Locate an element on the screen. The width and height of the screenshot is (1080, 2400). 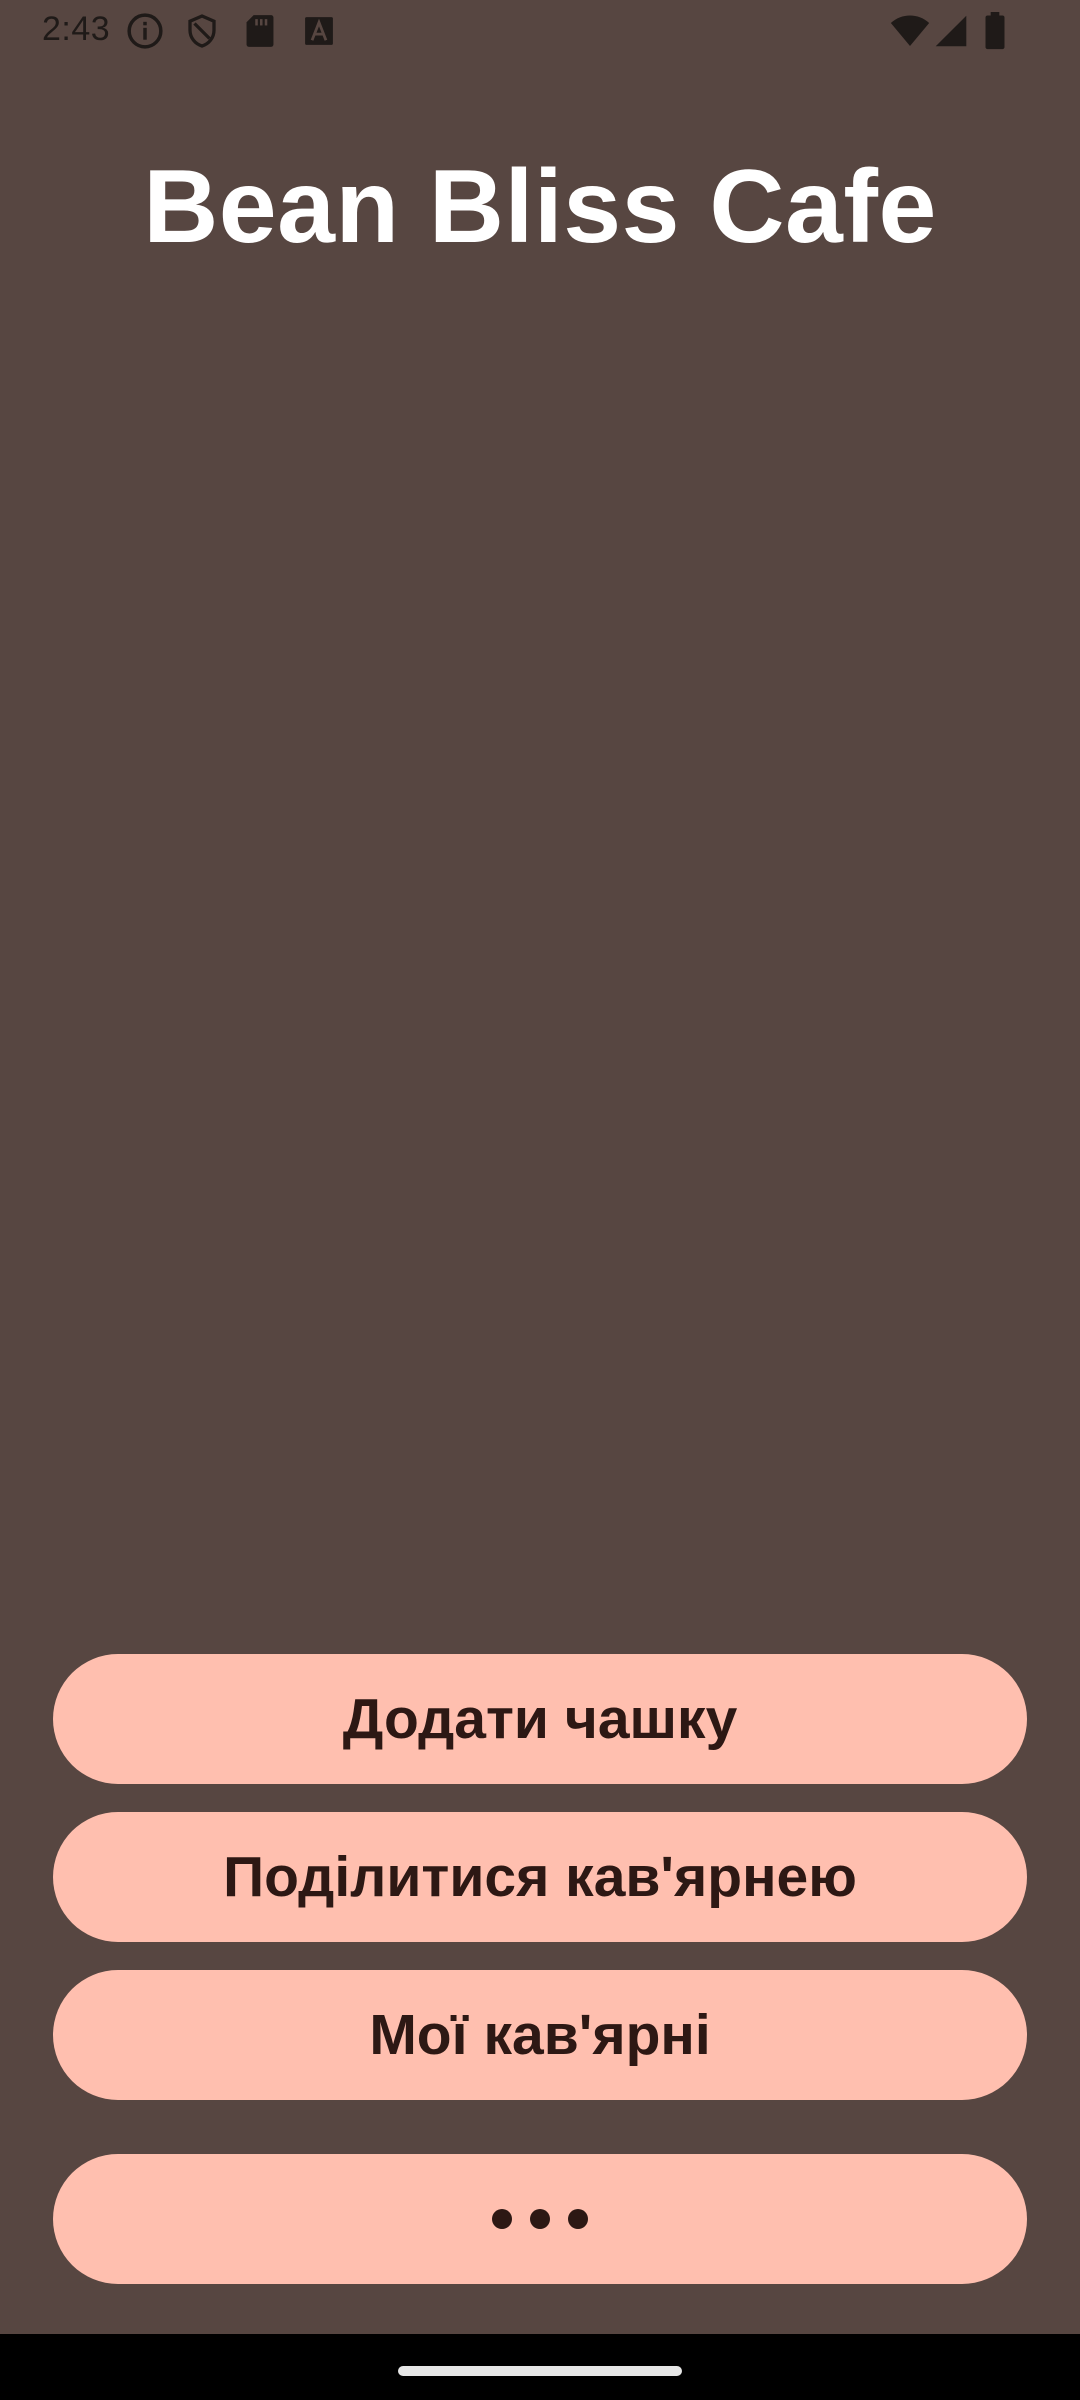
more-options-button is located at coordinates (540, 2219).